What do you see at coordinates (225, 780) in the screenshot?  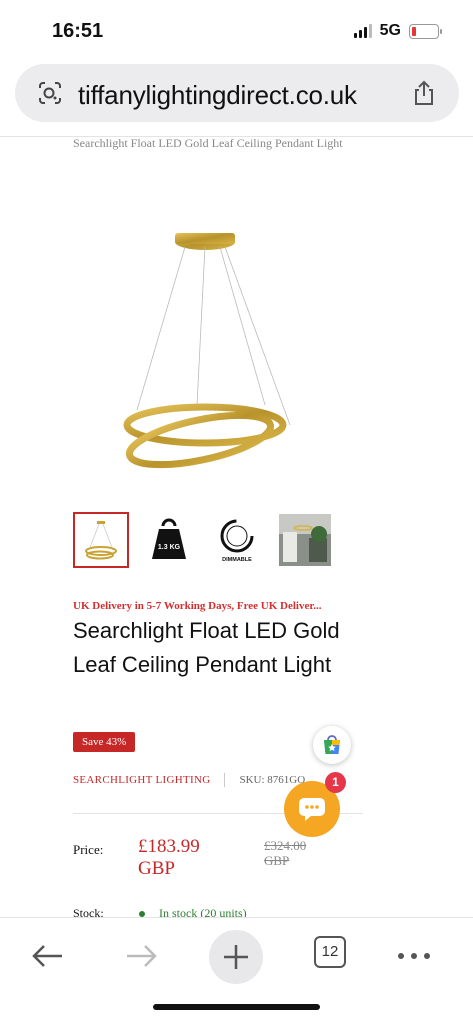 I see `brand-separator` at bounding box center [225, 780].